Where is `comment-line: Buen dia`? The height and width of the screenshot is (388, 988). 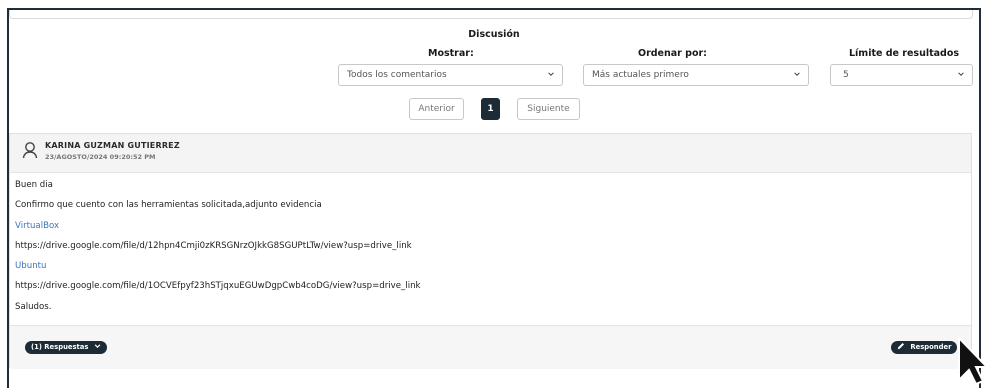 comment-line: Buen dia is located at coordinates (34, 185).